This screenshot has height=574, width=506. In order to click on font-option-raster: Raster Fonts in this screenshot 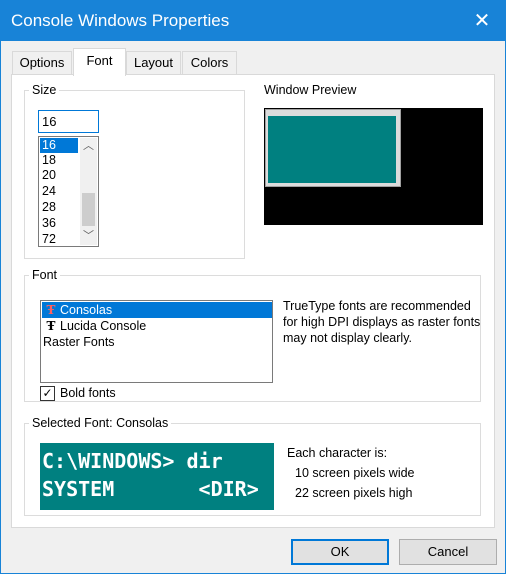, I will do `click(157, 342)`.